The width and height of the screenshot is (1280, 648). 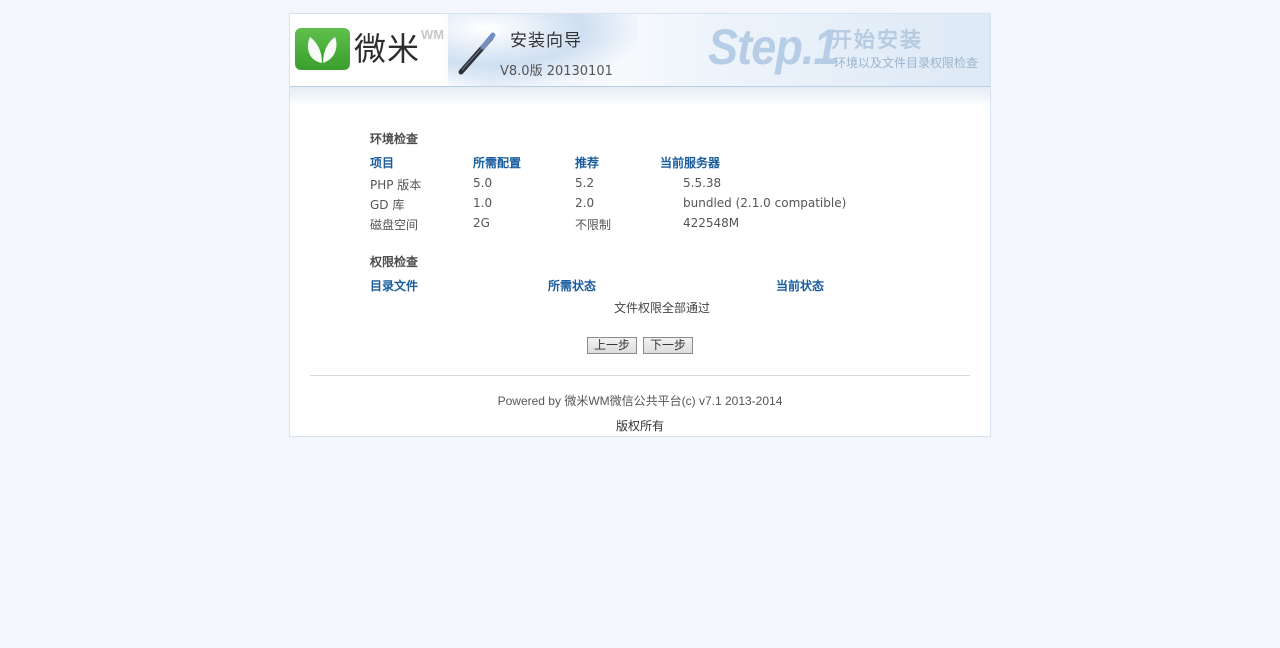 What do you see at coordinates (640, 401) in the screenshot?
I see `footer-powered-by: Powered by 微米WM微信公共平台(c) v7.1 2013-2014` at bounding box center [640, 401].